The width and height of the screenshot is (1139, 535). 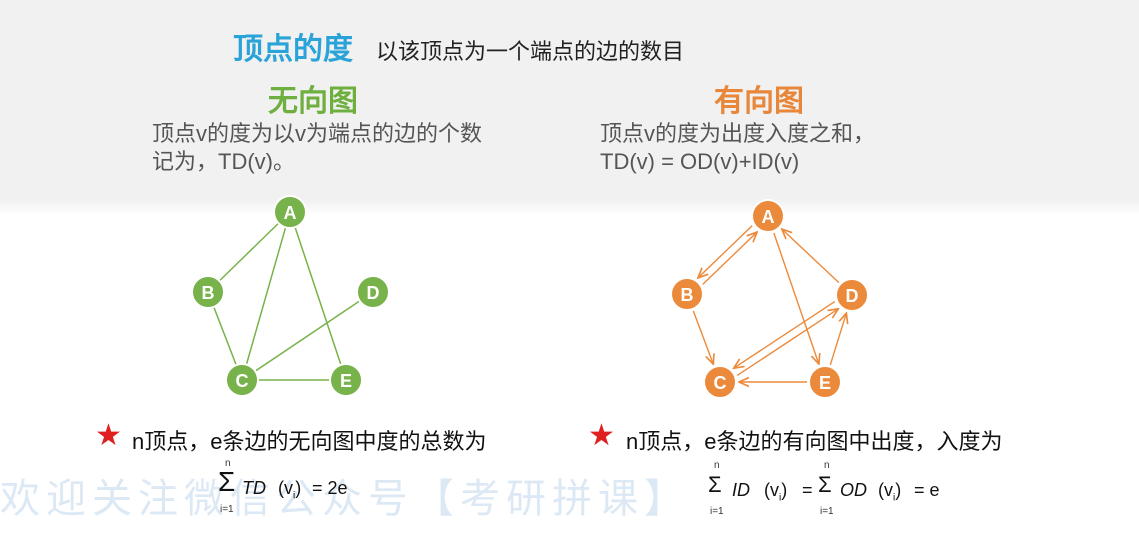 I want to click on undirected-node-label: A, so click(x=290, y=213).